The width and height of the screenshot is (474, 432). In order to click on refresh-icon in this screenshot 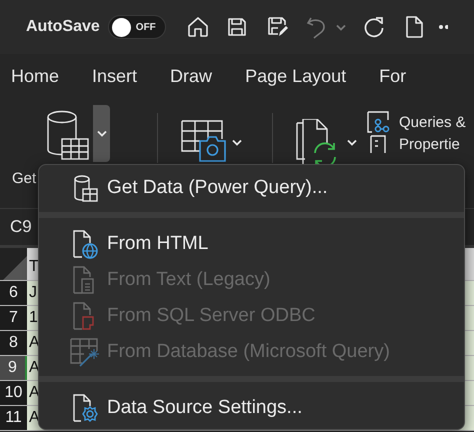, I will do `click(374, 27)`.